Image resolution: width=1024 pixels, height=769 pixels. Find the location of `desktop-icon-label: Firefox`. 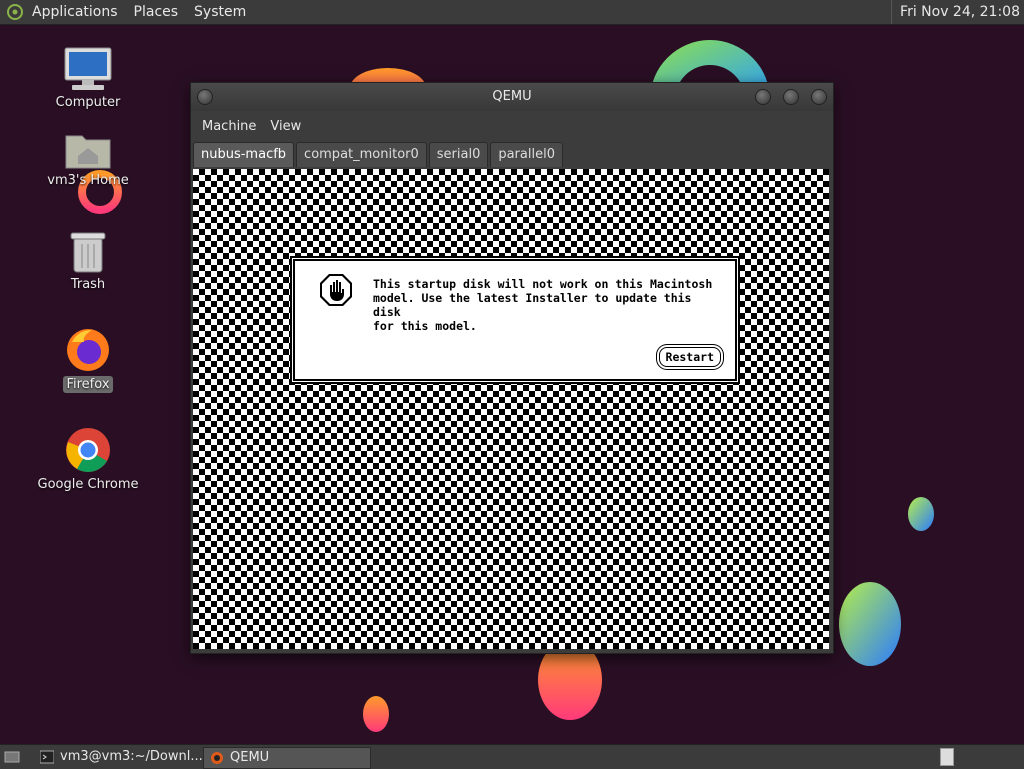

desktop-icon-label: Firefox is located at coordinates (88, 384).